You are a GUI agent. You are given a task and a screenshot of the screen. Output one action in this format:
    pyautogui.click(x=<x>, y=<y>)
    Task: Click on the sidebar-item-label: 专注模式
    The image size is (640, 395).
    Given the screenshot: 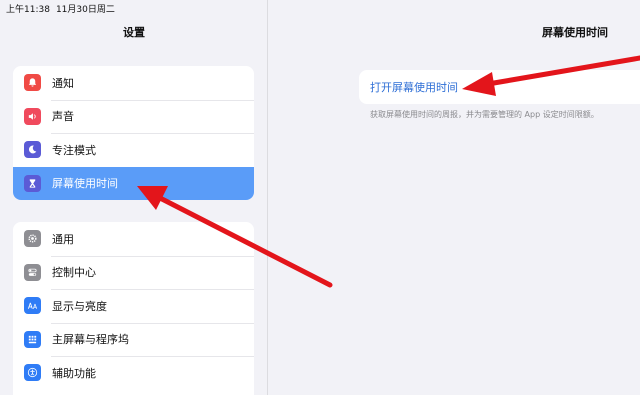 What is the action you would take?
    pyautogui.click(x=74, y=150)
    